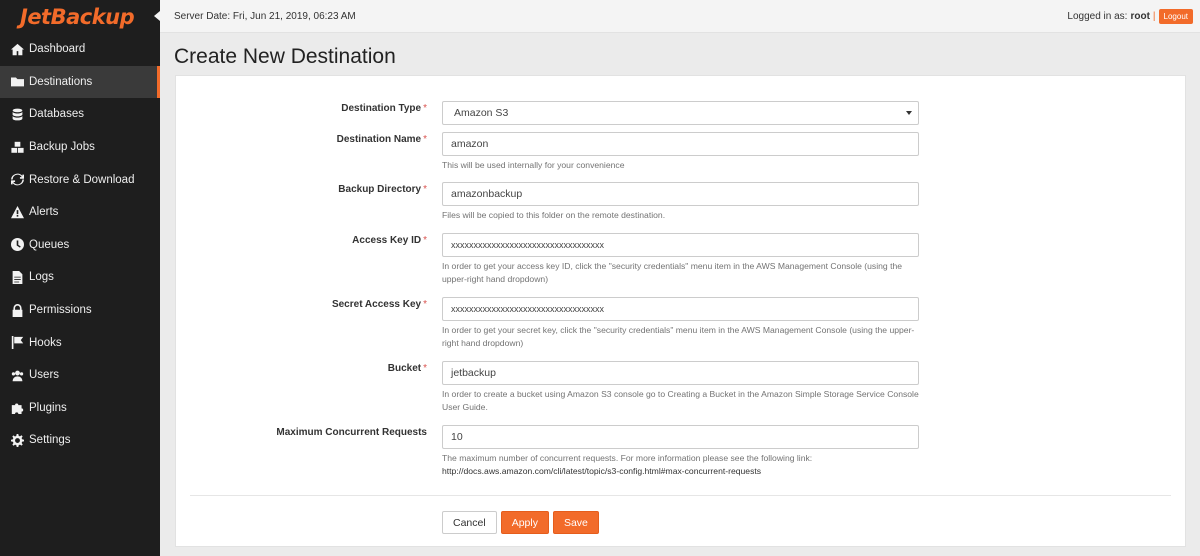  What do you see at coordinates (382, 189) in the screenshot?
I see `backup-directory-label: Backup Directory *` at bounding box center [382, 189].